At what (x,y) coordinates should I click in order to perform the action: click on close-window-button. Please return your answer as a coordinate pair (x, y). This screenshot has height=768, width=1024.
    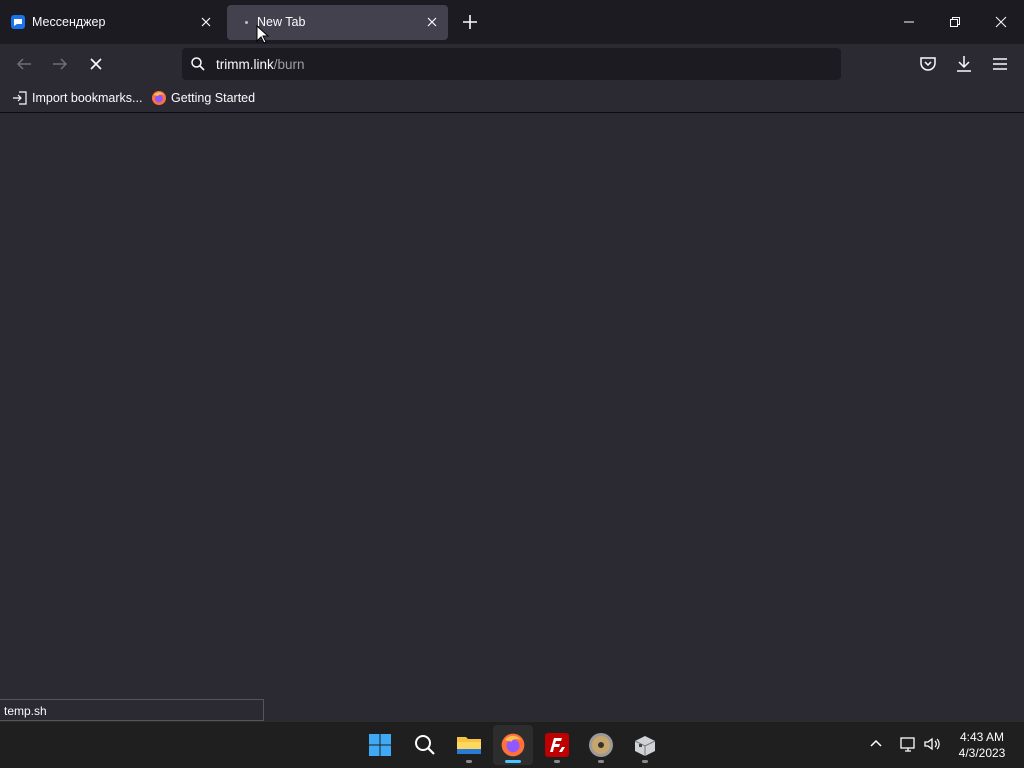
    Looking at the image, I should click on (1001, 22).